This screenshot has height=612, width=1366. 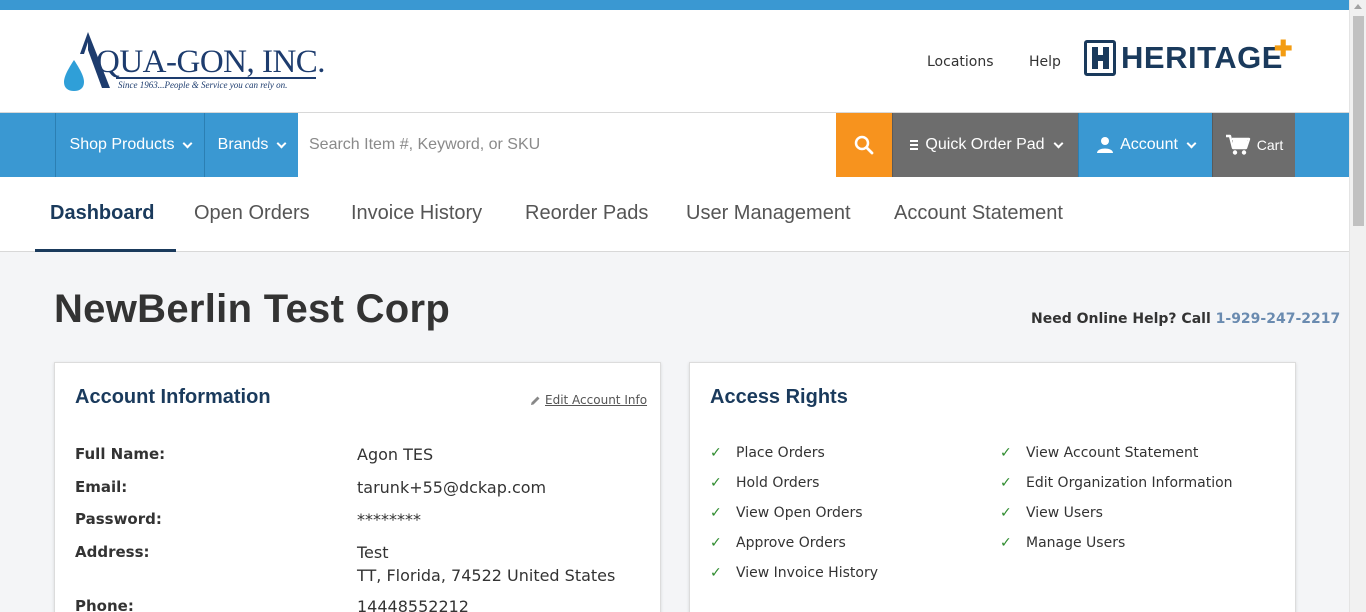 I want to click on tab-dashboard: Dashboard, so click(x=102, y=213).